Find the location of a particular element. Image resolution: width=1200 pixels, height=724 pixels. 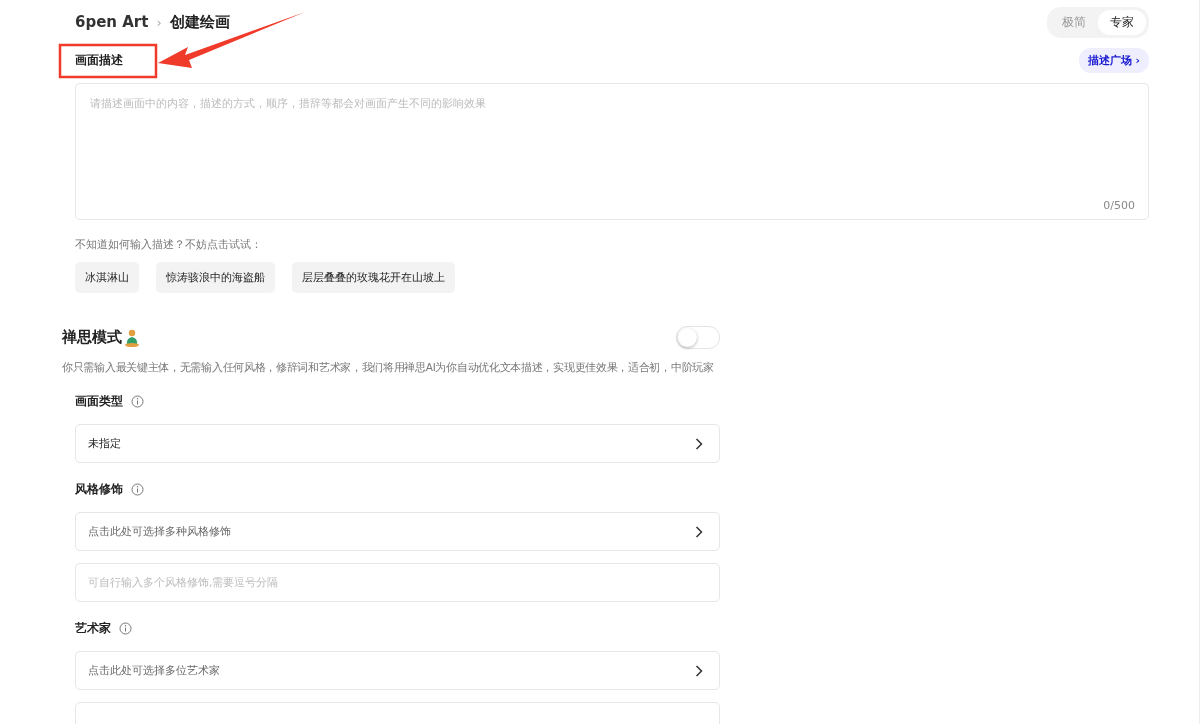

section-label: 画面描述 is located at coordinates (99, 60).